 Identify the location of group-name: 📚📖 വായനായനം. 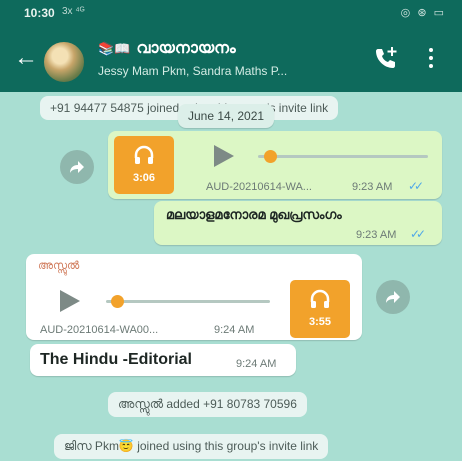
(167, 49).